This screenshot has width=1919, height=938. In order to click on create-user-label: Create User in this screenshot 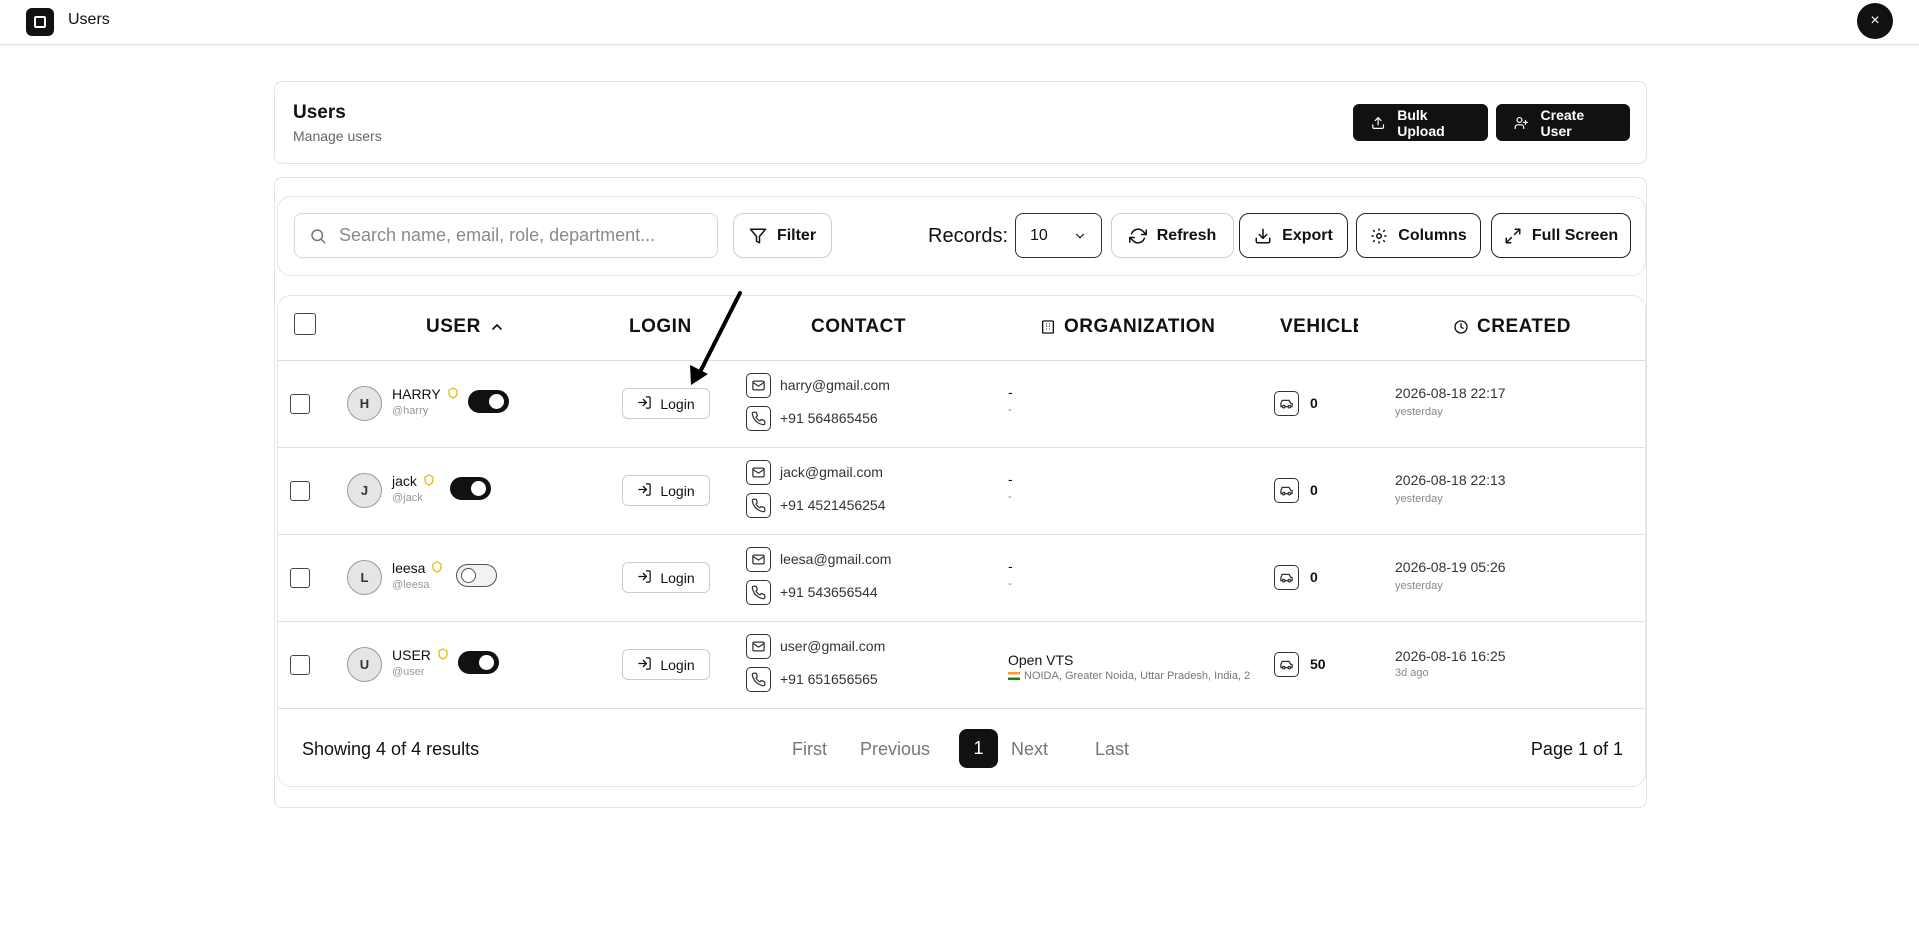, I will do `click(1562, 122)`.